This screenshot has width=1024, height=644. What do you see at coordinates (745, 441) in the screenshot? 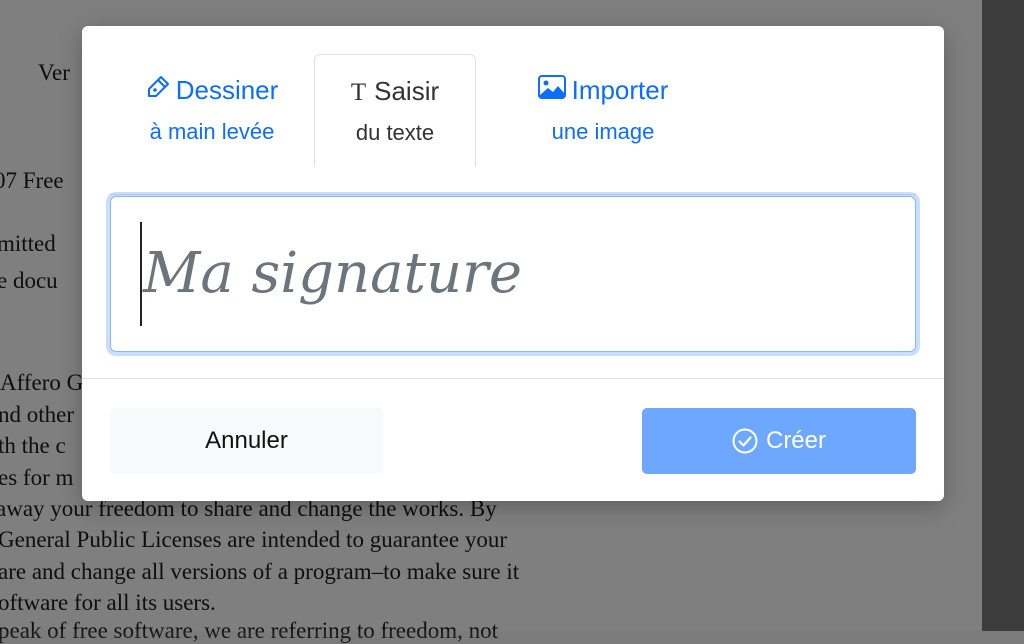
I see `check-circle-icon` at bounding box center [745, 441].